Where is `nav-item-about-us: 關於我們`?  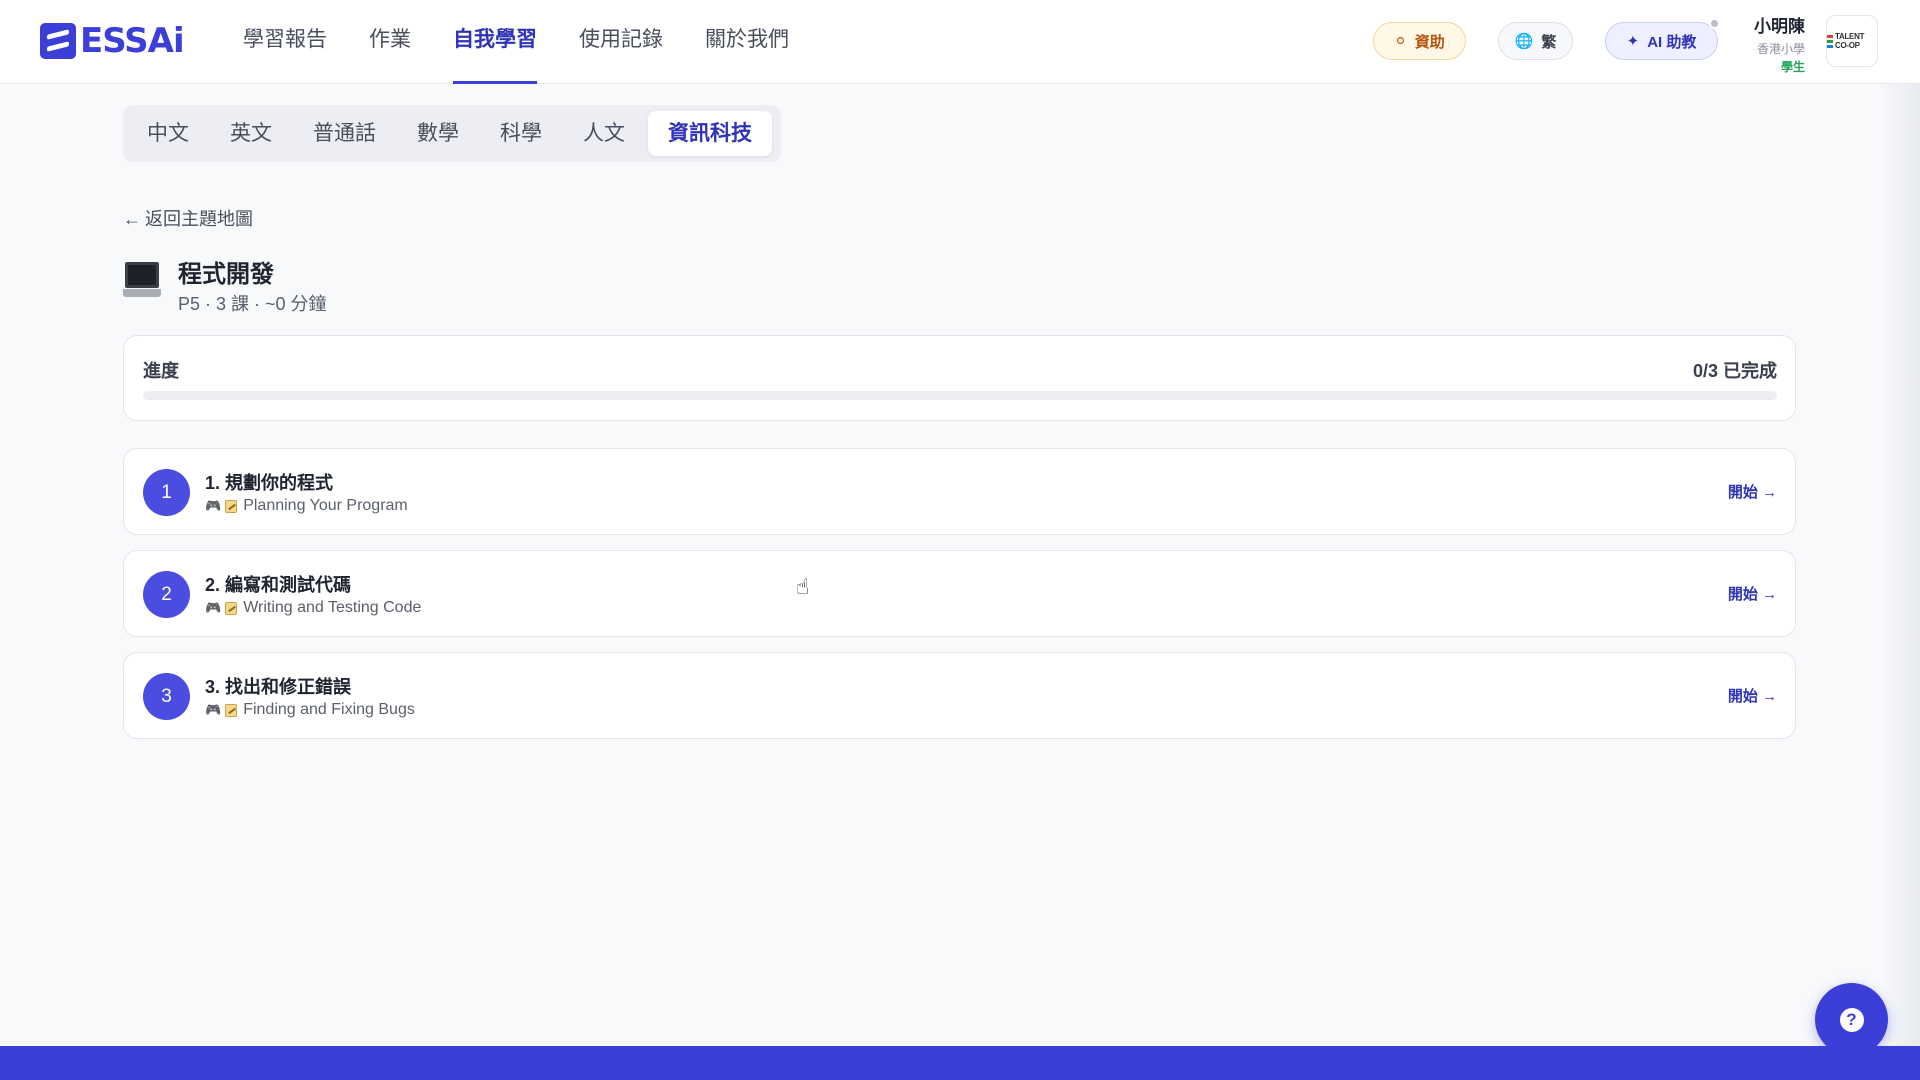
nav-item-about-us: 關於我們 is located at coordinates (747, 42).